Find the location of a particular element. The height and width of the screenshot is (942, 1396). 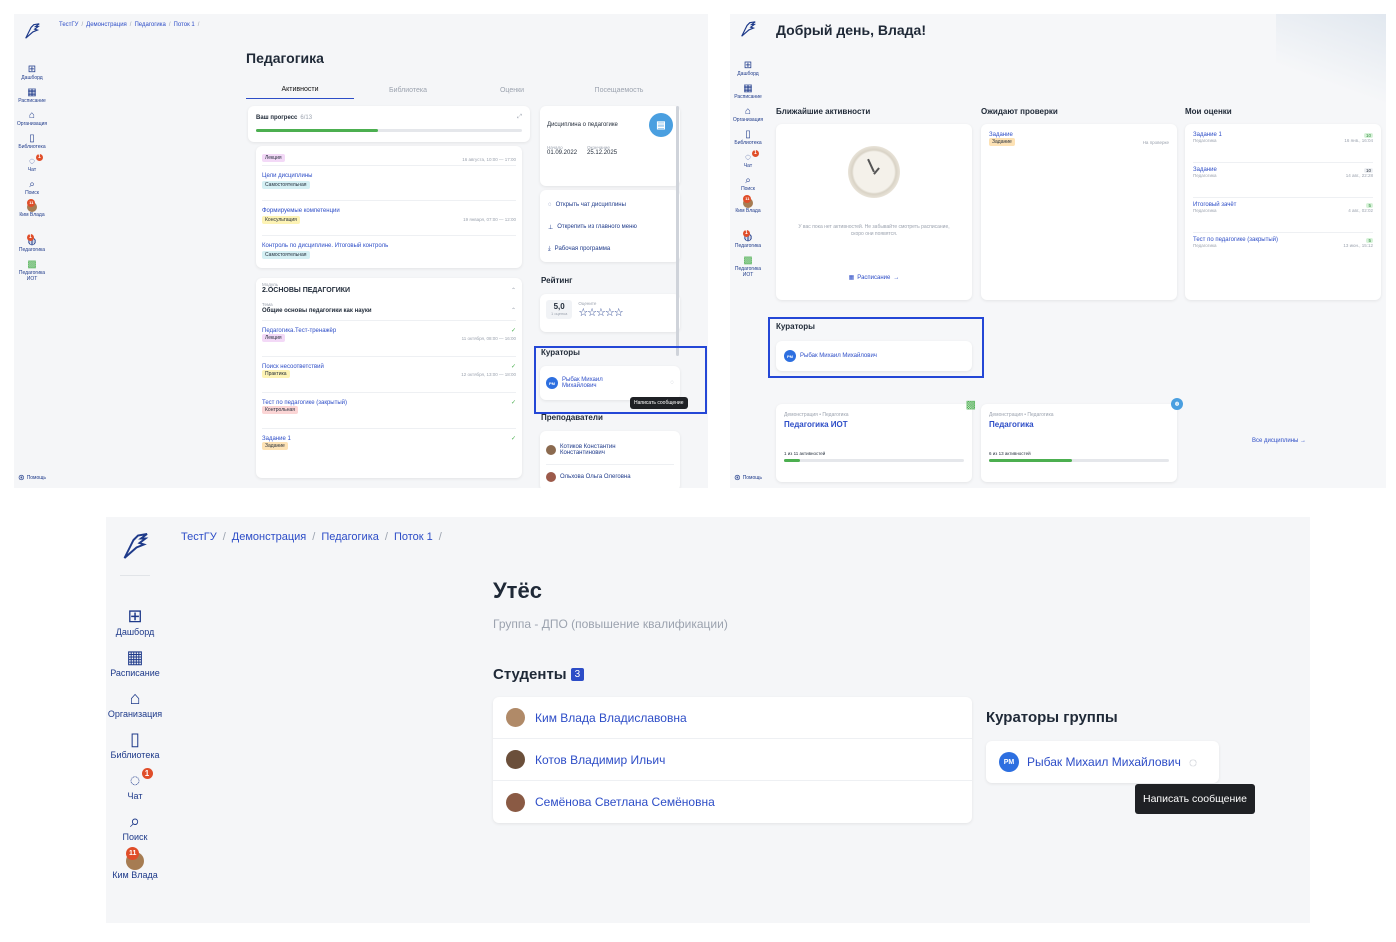

student-item: Котов Владимир Ильич is located at coordinates (732, 760).